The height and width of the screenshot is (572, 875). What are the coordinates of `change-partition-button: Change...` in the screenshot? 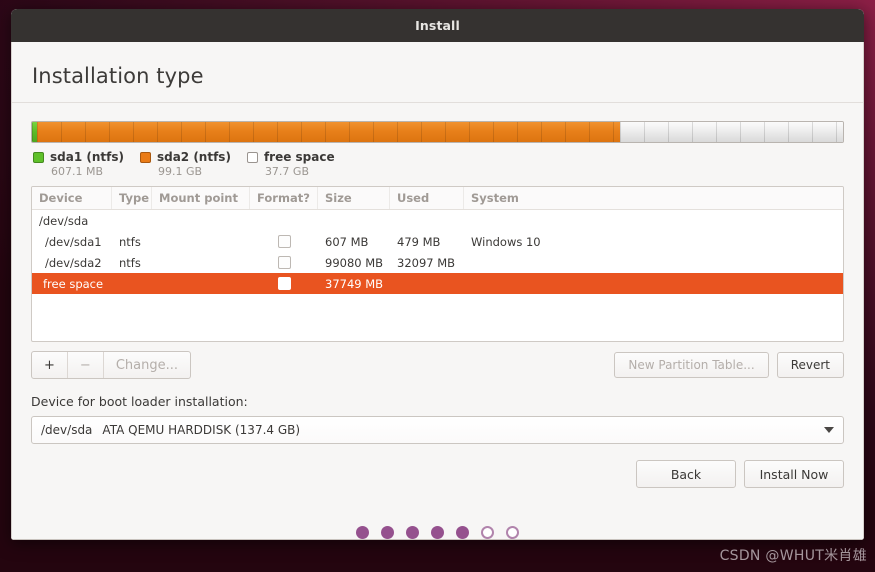 It's located at (147, 365).